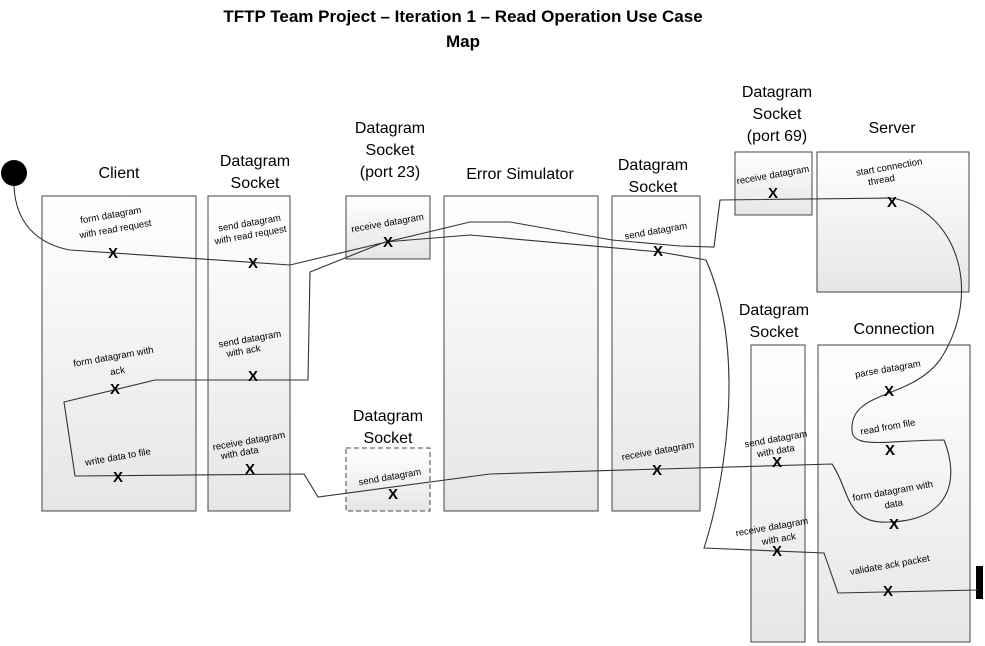  I want to click on socket-bottom-label-2: Socket, so click(388, 438).